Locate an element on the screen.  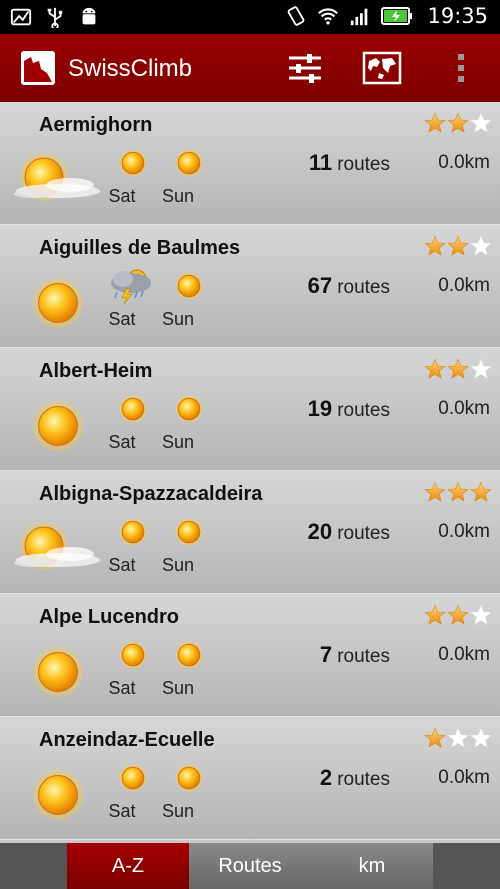
signal-icon is located at coordinates (359, 17).